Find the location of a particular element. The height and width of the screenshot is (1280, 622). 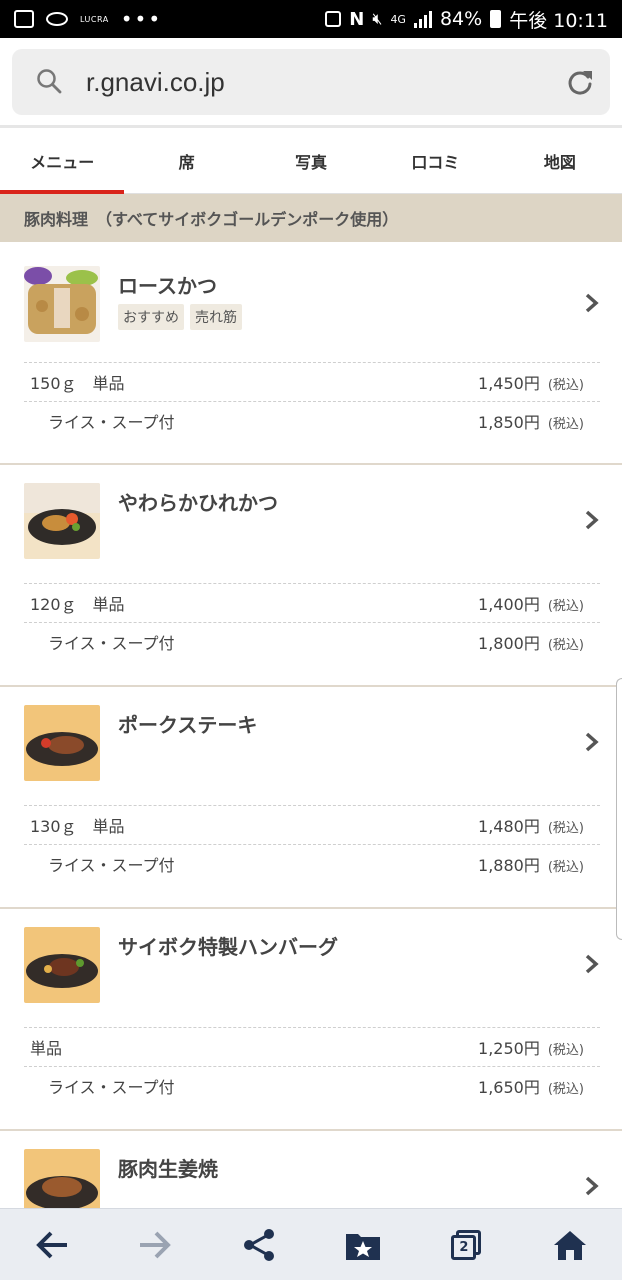

price-row: 120ｇ 単品 1,400円 (税込) is located at coordinates (312, 602).